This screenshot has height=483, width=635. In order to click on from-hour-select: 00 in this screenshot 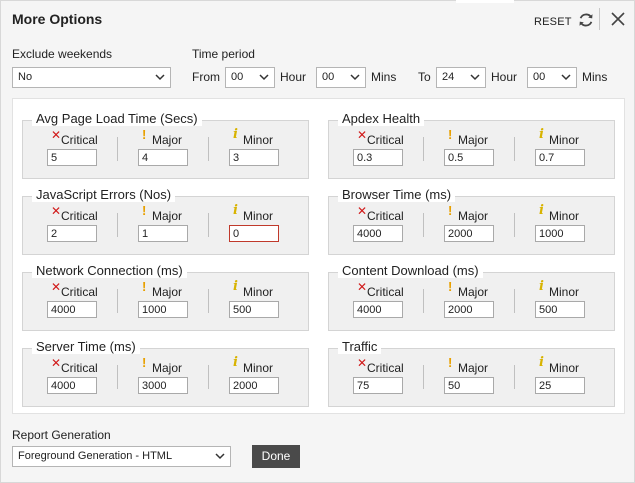, I will do `click(250, 77)`.